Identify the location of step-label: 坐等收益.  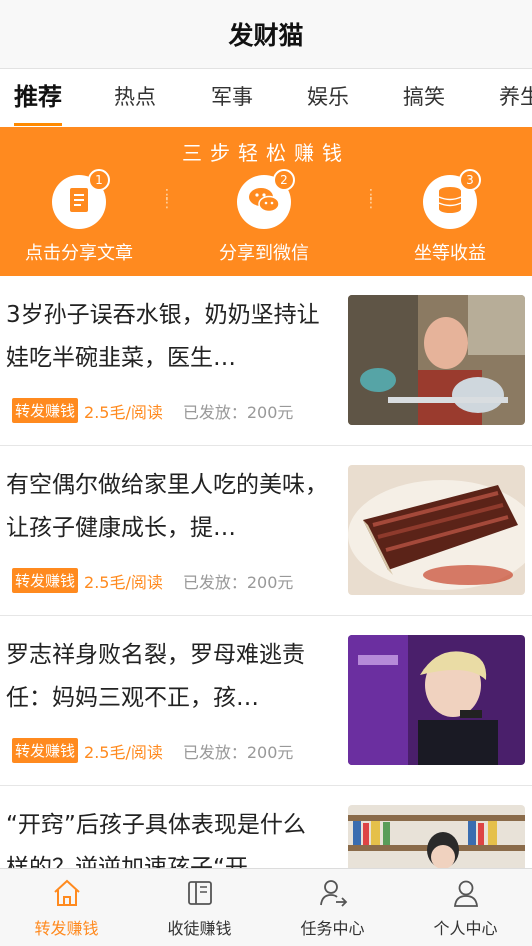
(450, 253).